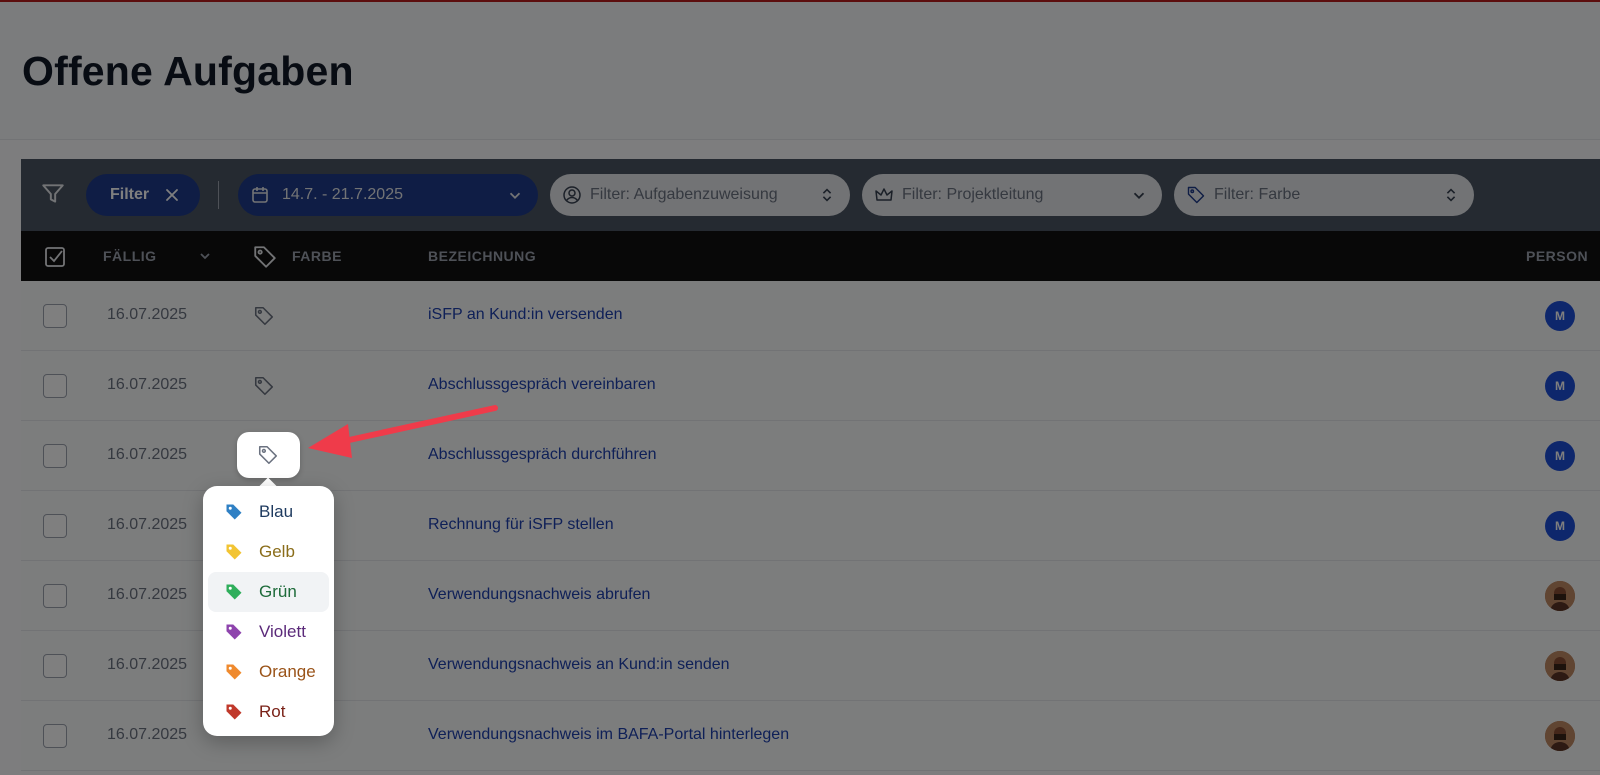 The image size is (1600, 775). I want to click on annotation-arrow, so click(403, 431).